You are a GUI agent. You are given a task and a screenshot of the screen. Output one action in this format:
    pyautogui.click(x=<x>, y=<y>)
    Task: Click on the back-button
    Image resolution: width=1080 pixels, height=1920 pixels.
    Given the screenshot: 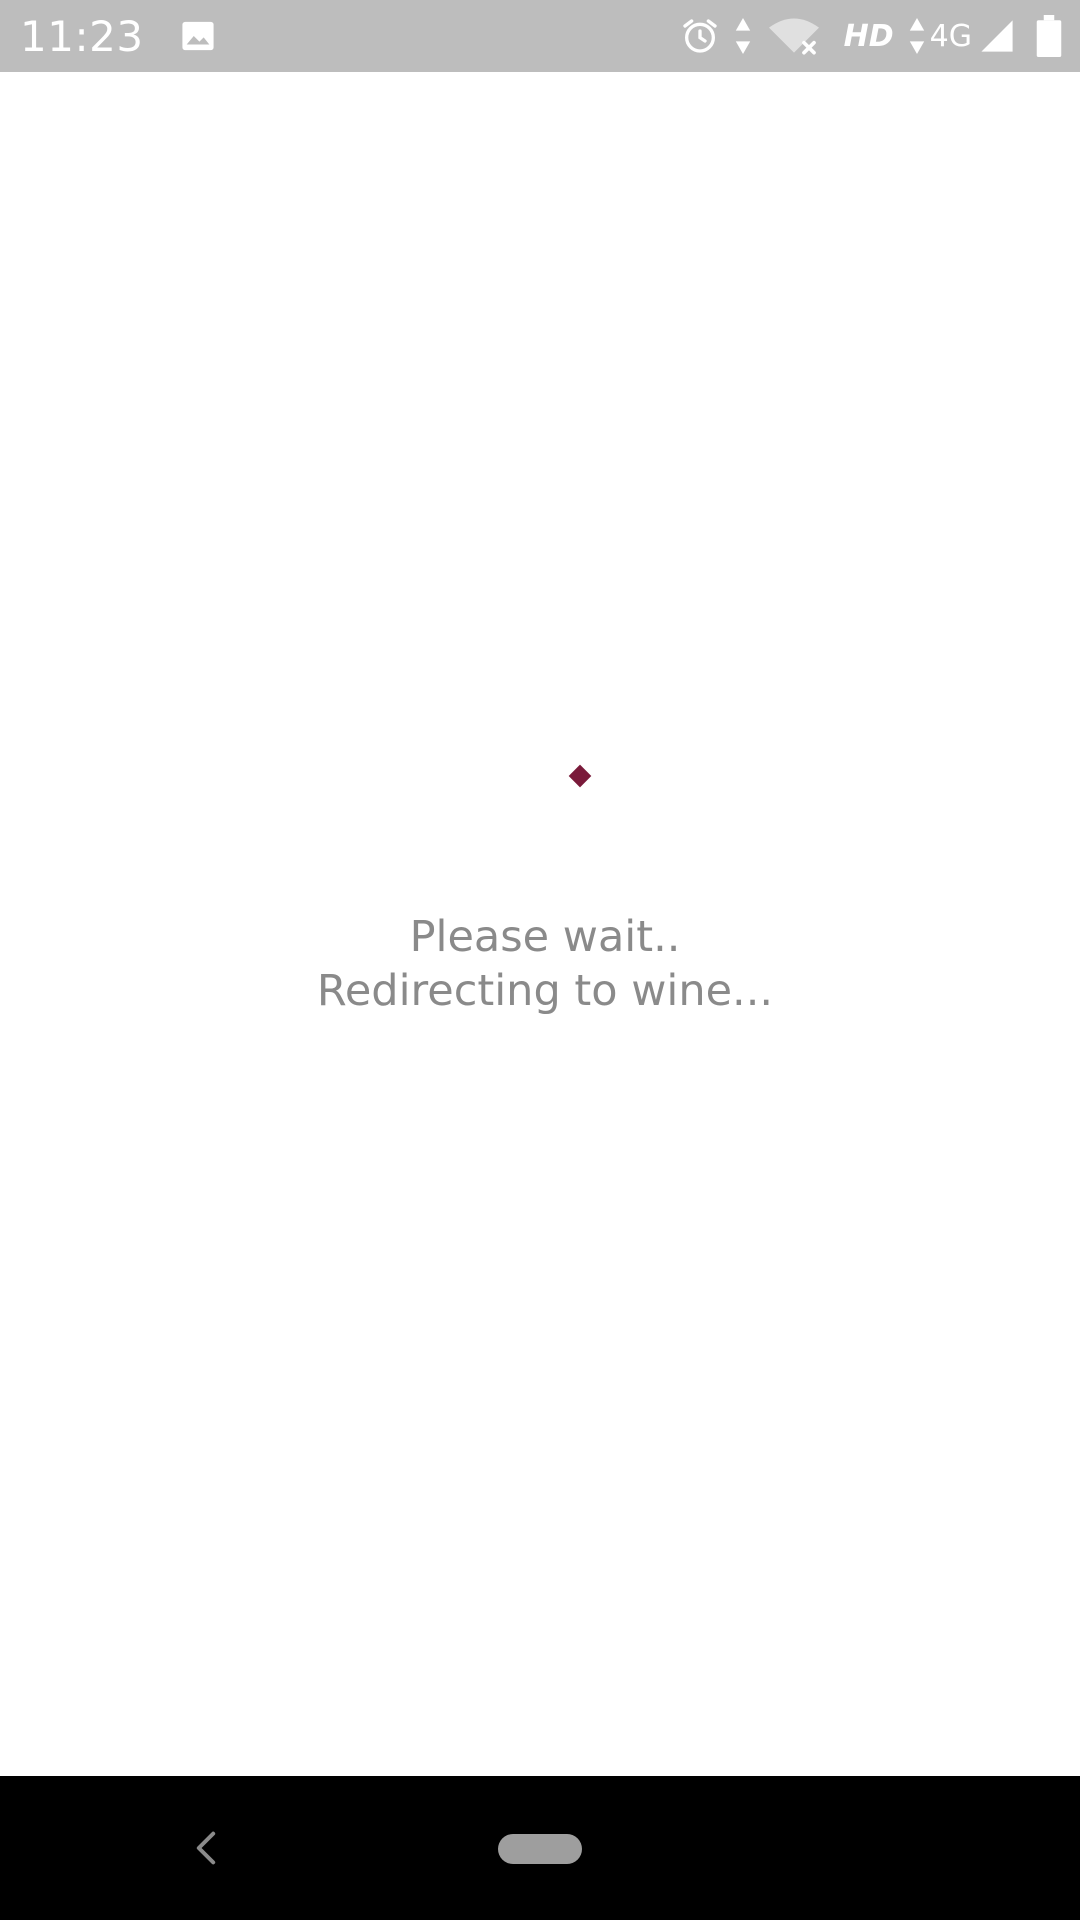 What is the action you would take?
    pyautogui.click(x=206, y=1848)
    